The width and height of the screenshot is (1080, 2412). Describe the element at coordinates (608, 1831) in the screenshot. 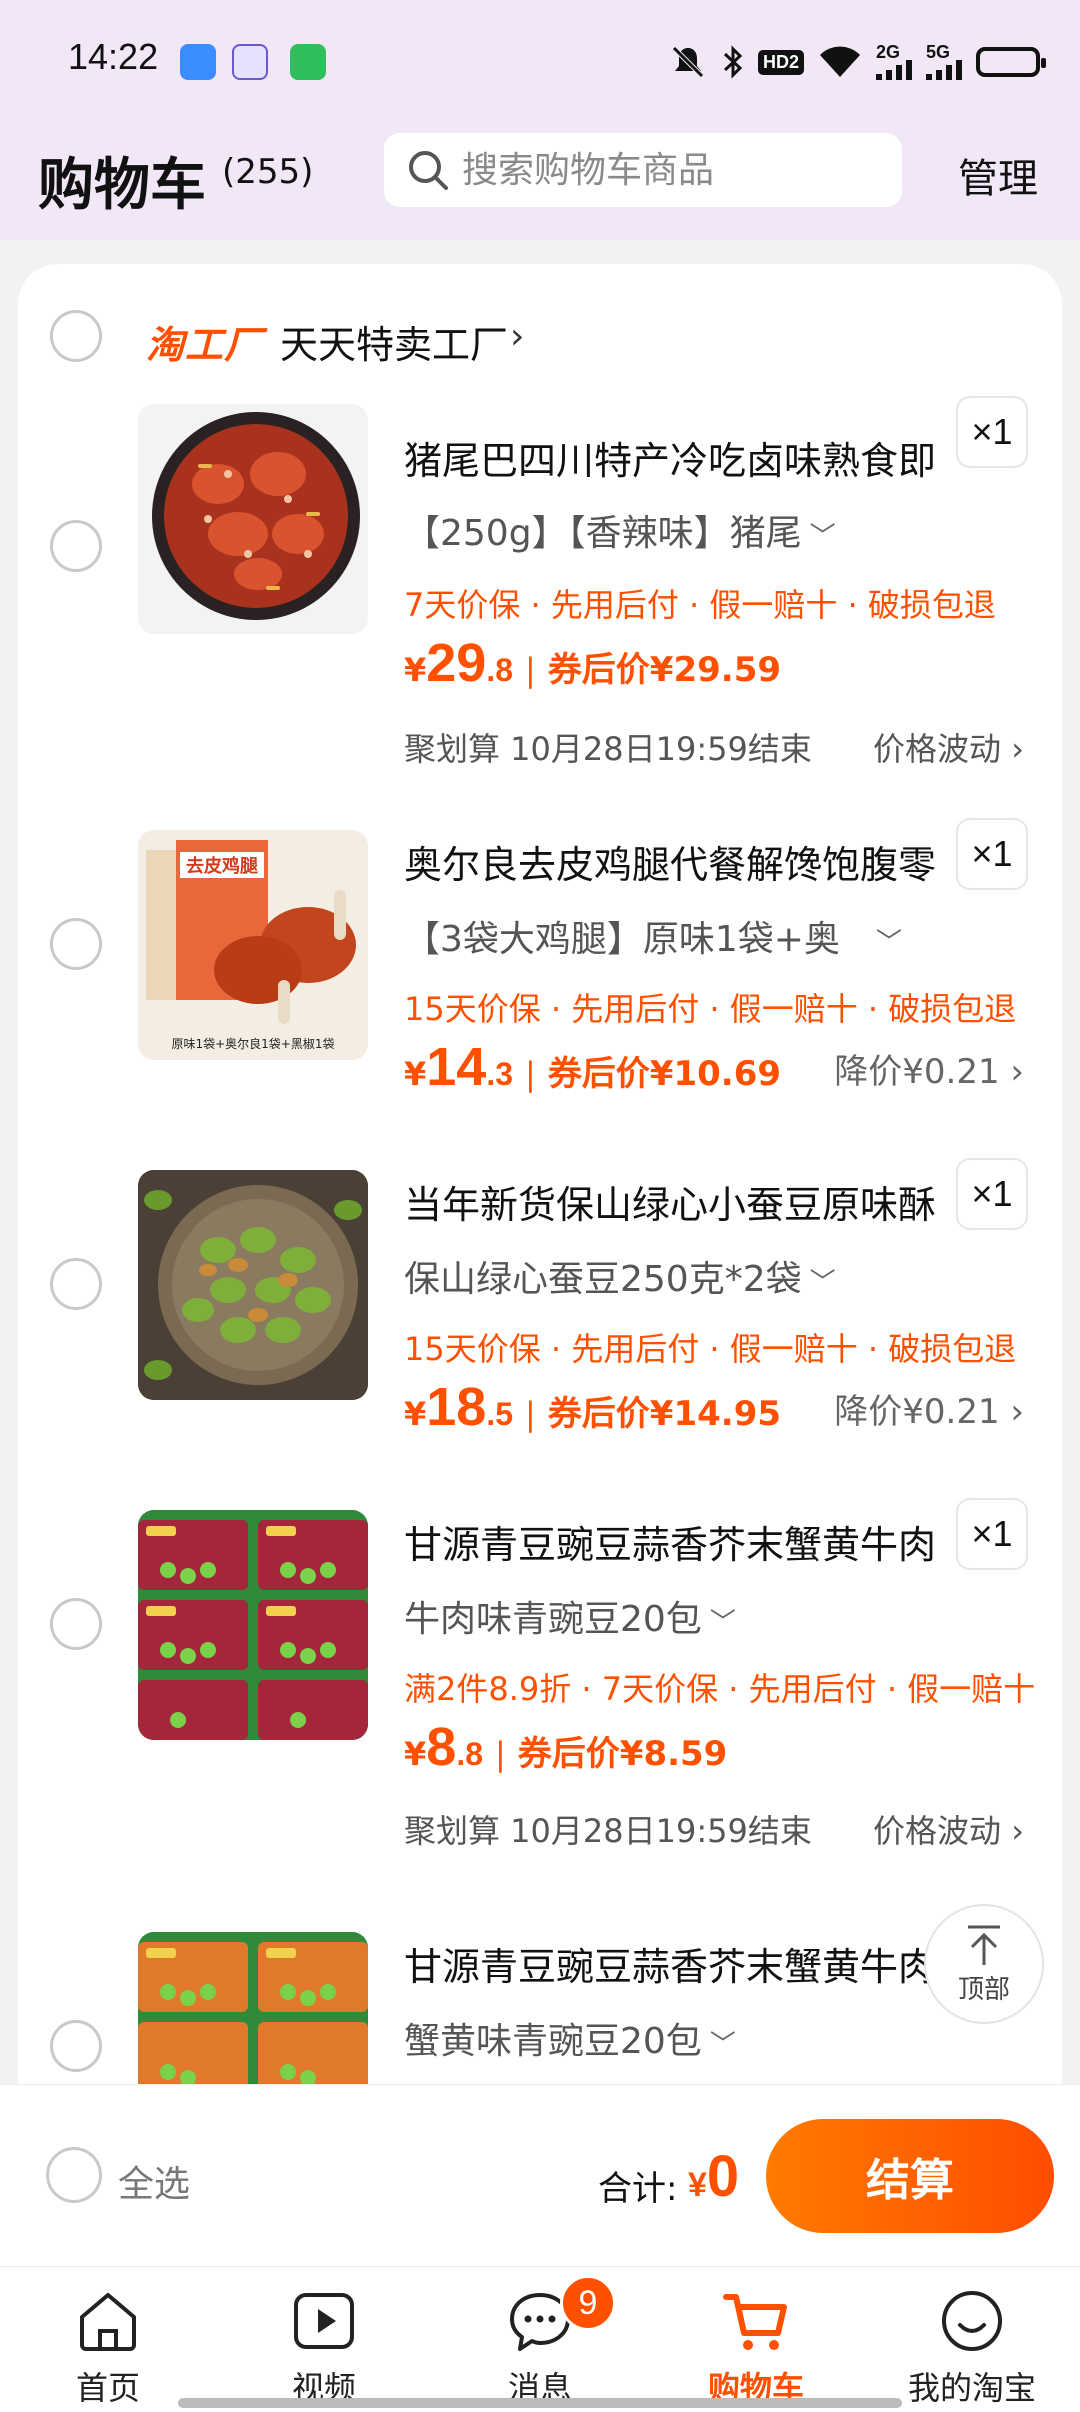

I see `promo-text: 聚划算 10月28日19:59结束` at that location.